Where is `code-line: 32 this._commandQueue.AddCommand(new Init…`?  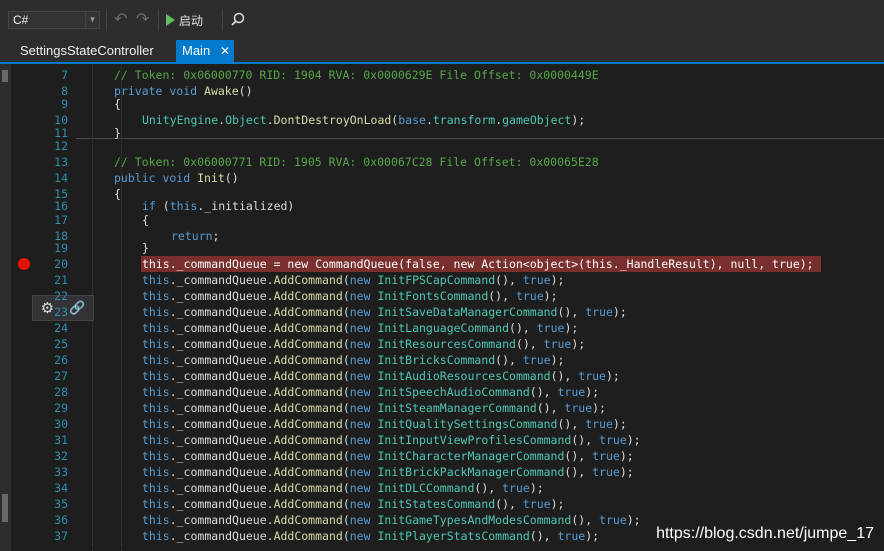
code-line: 32 this._commandQueue.AddCommand(new Init… is located at coordinates (344, 456).